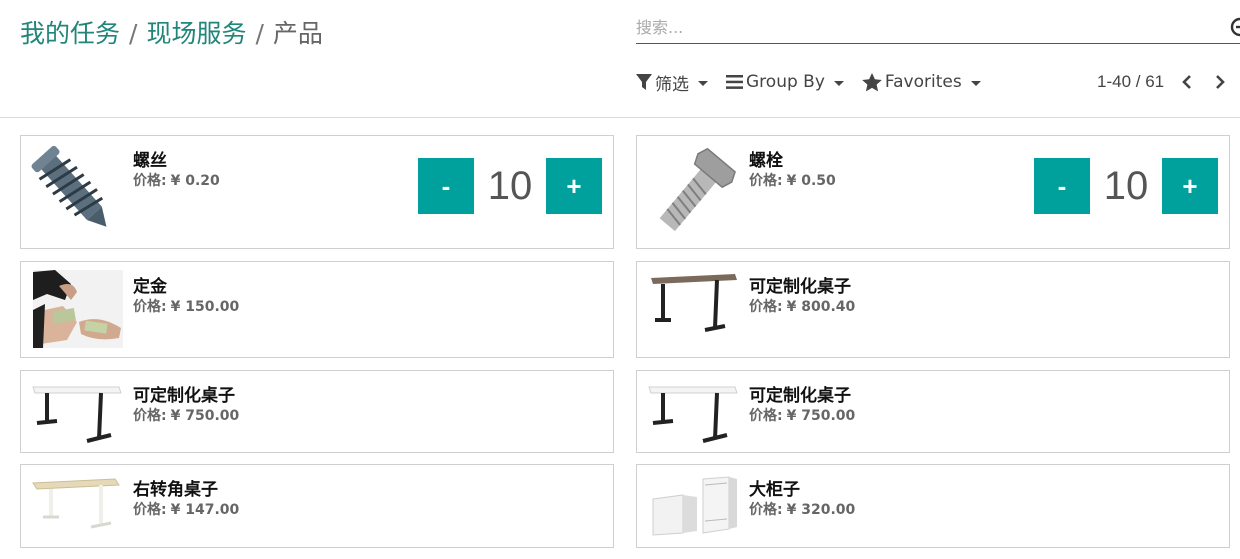  I want to click on pager-next-button, so click(1220, 82).